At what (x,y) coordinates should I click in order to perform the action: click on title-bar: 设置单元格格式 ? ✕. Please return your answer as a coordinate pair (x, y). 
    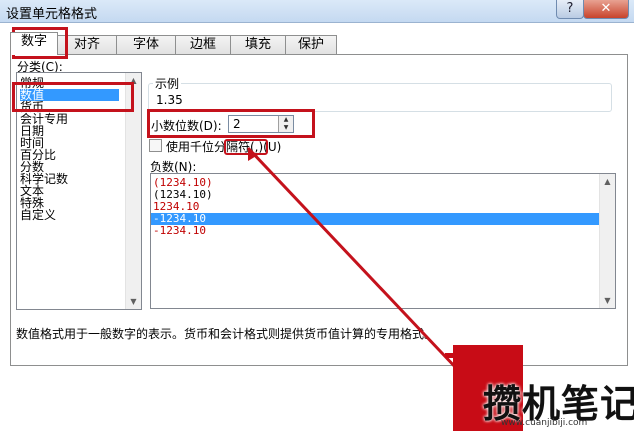
    Looking at the image, I should click on (317, 11).